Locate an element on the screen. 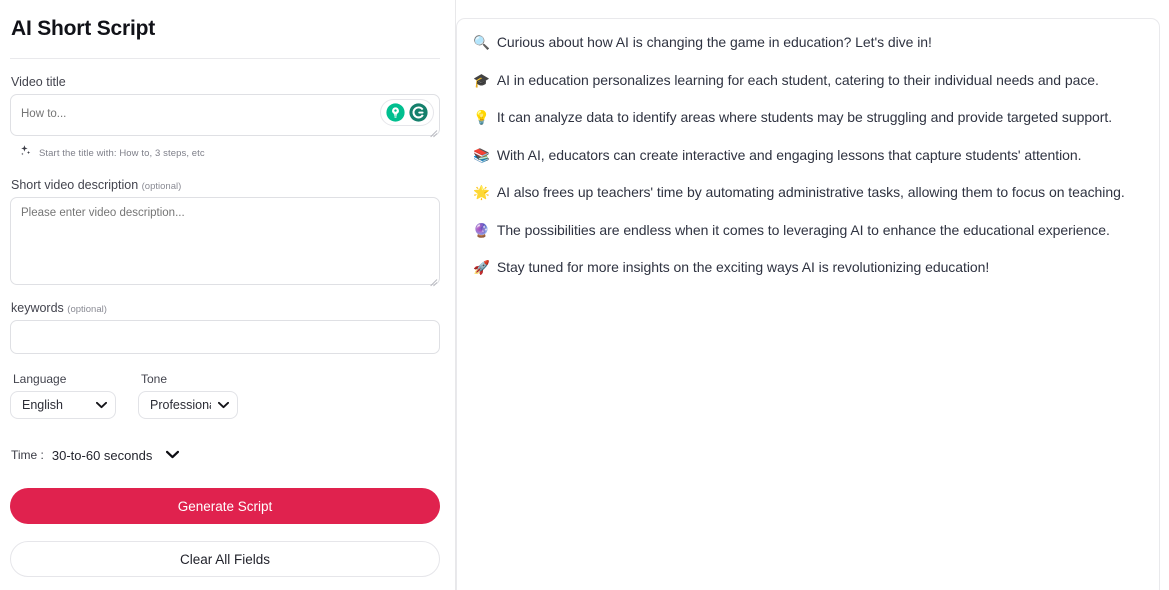  language-tone-row: Language English Tone Professional is located at coordinates (224, 395).